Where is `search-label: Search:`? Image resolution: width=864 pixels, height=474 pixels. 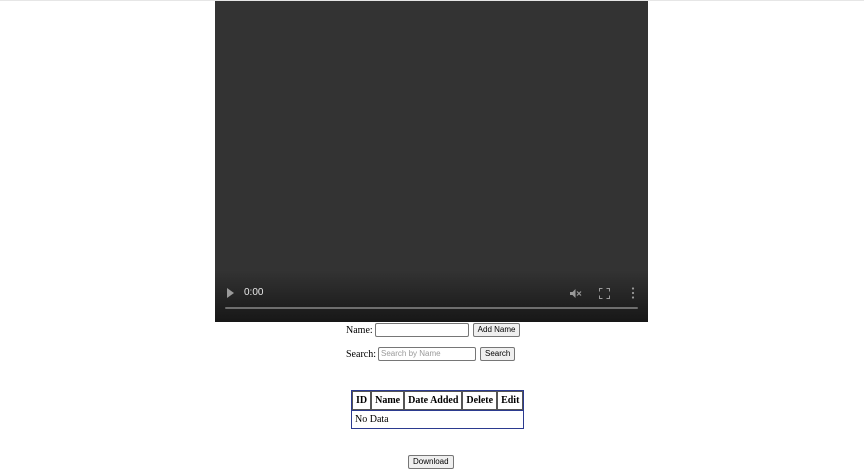
search-label: Search: is located at coordinates (361, 354).